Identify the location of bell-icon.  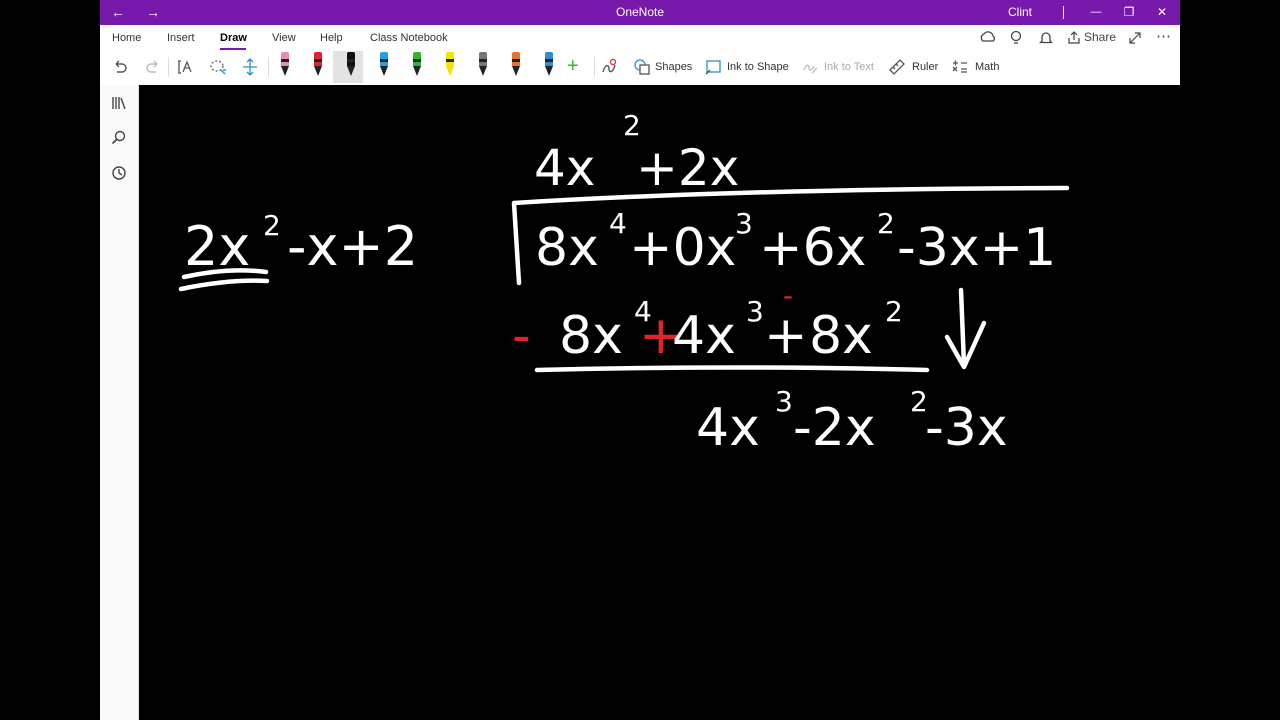
(1046, 38).